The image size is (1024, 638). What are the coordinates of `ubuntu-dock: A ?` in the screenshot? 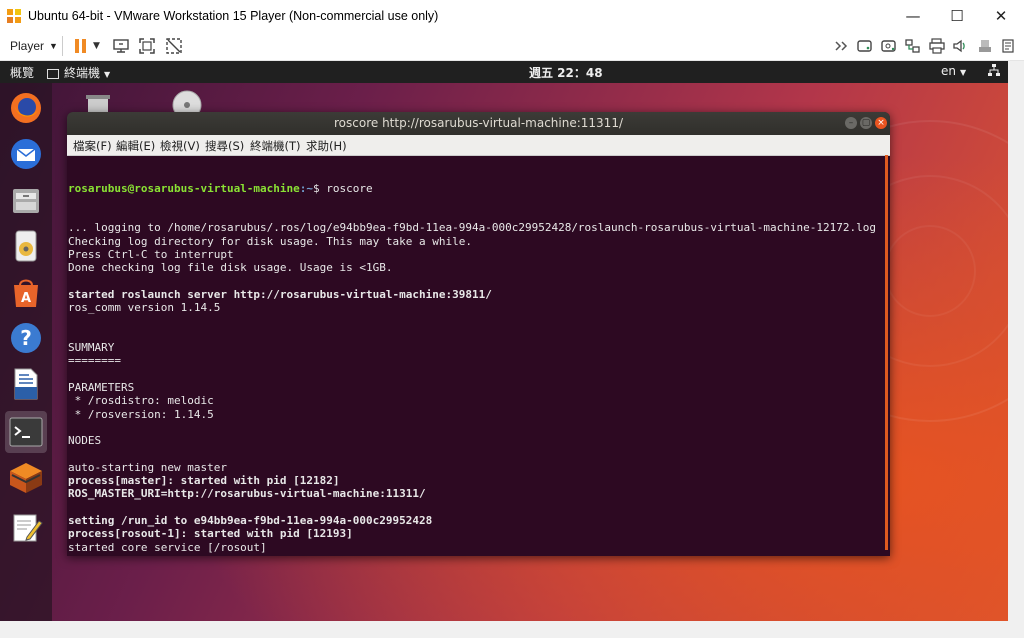 It's located at (26, 352).